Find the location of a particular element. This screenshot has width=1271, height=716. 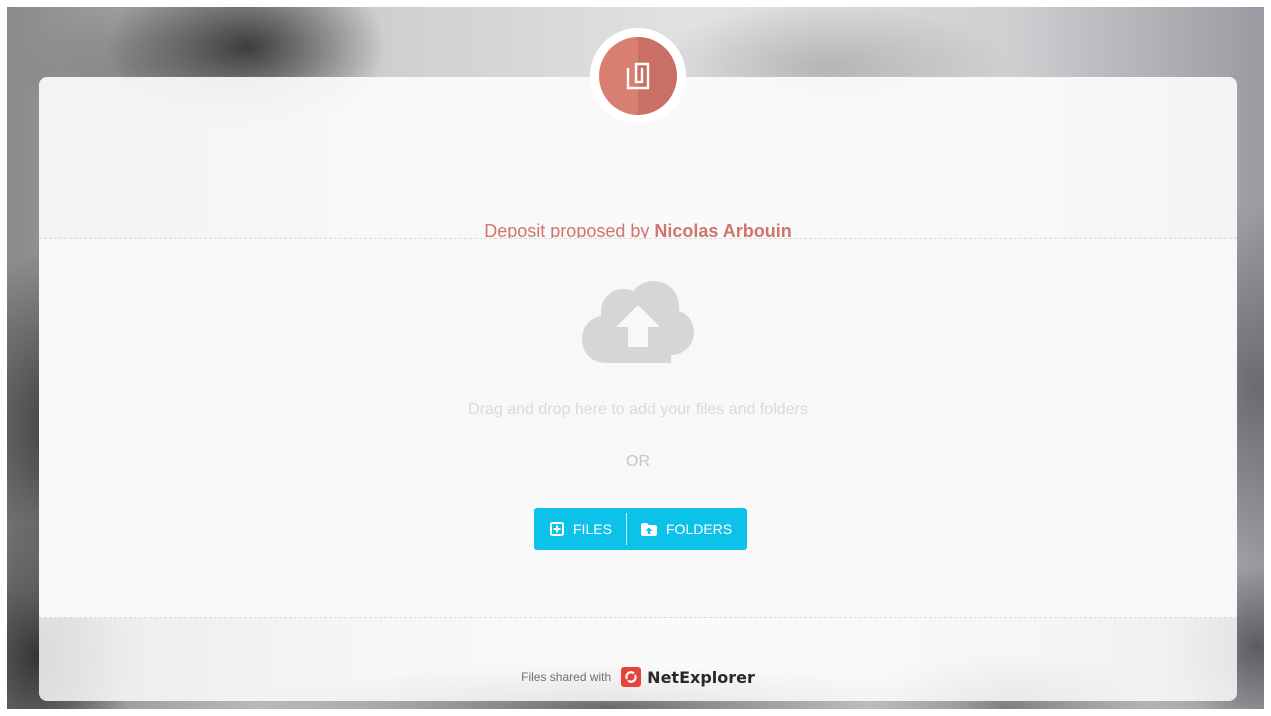

add-folders-button: FOLDERS is located at coordinates (687, 529).